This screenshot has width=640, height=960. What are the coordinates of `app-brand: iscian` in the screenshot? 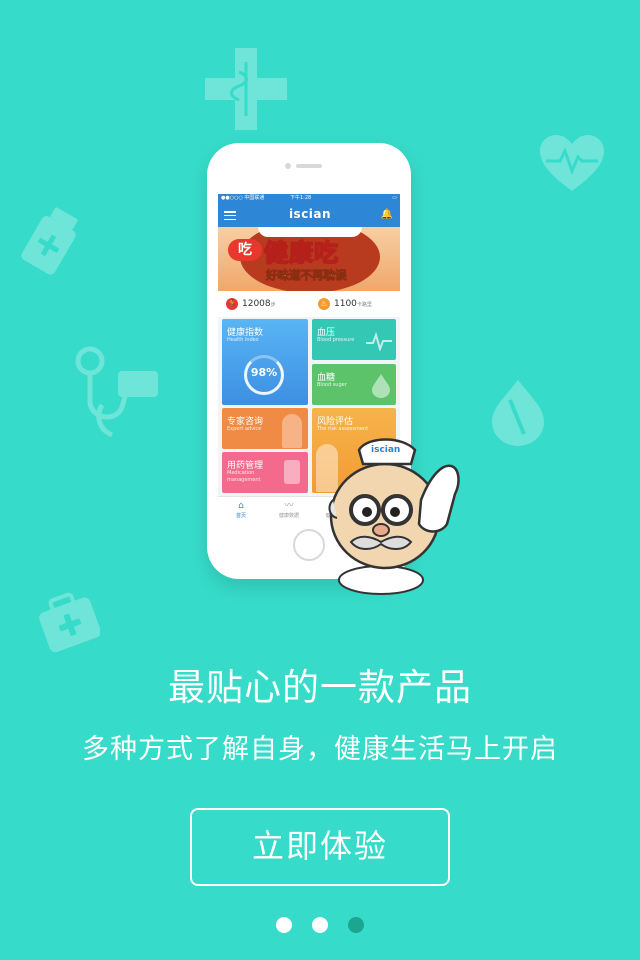 It's located at (310, 214).